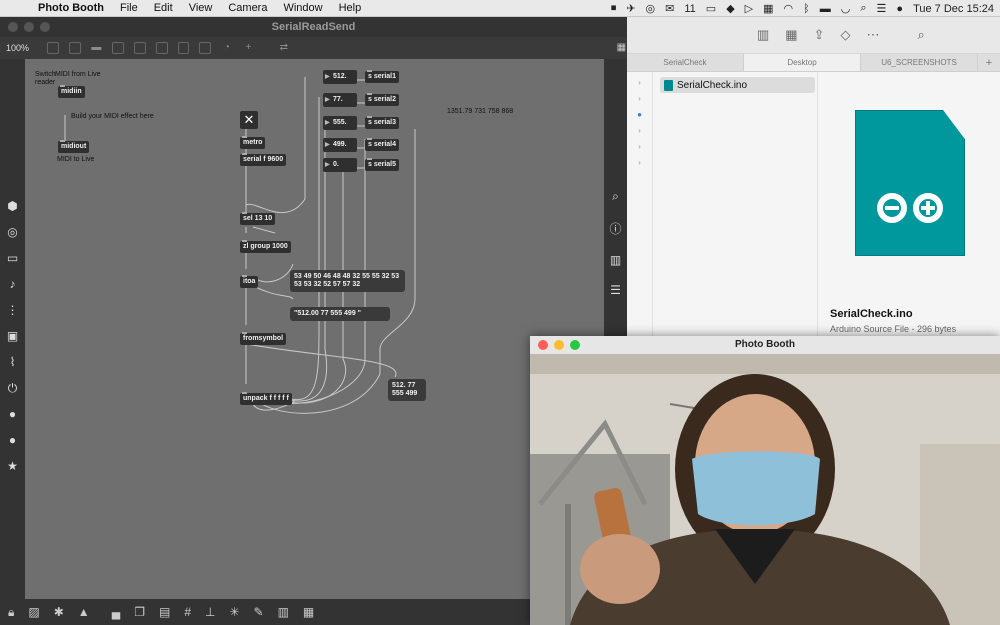  Describe the element at coordinates (258, 218) in the screenshot. I see `sel-object: sel 13 10` at that location.